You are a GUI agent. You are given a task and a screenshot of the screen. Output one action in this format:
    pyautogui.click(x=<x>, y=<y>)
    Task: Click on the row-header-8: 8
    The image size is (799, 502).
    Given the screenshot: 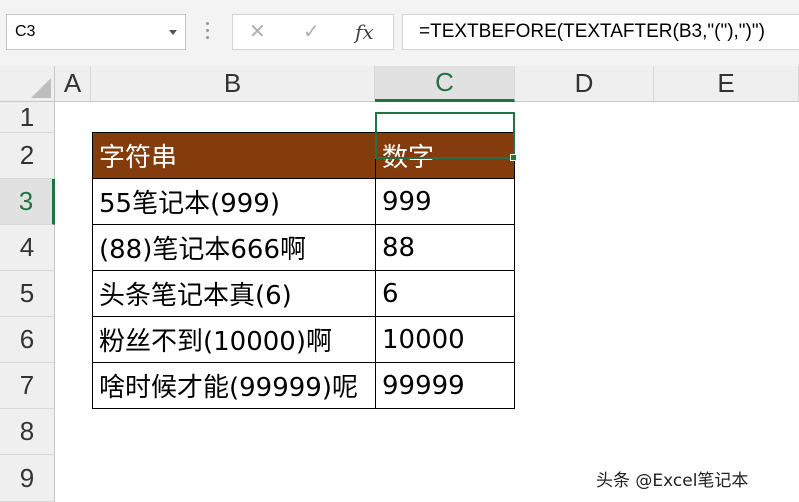 What is the action you would take?
    pyautogui.click(x=27, y=432)
    